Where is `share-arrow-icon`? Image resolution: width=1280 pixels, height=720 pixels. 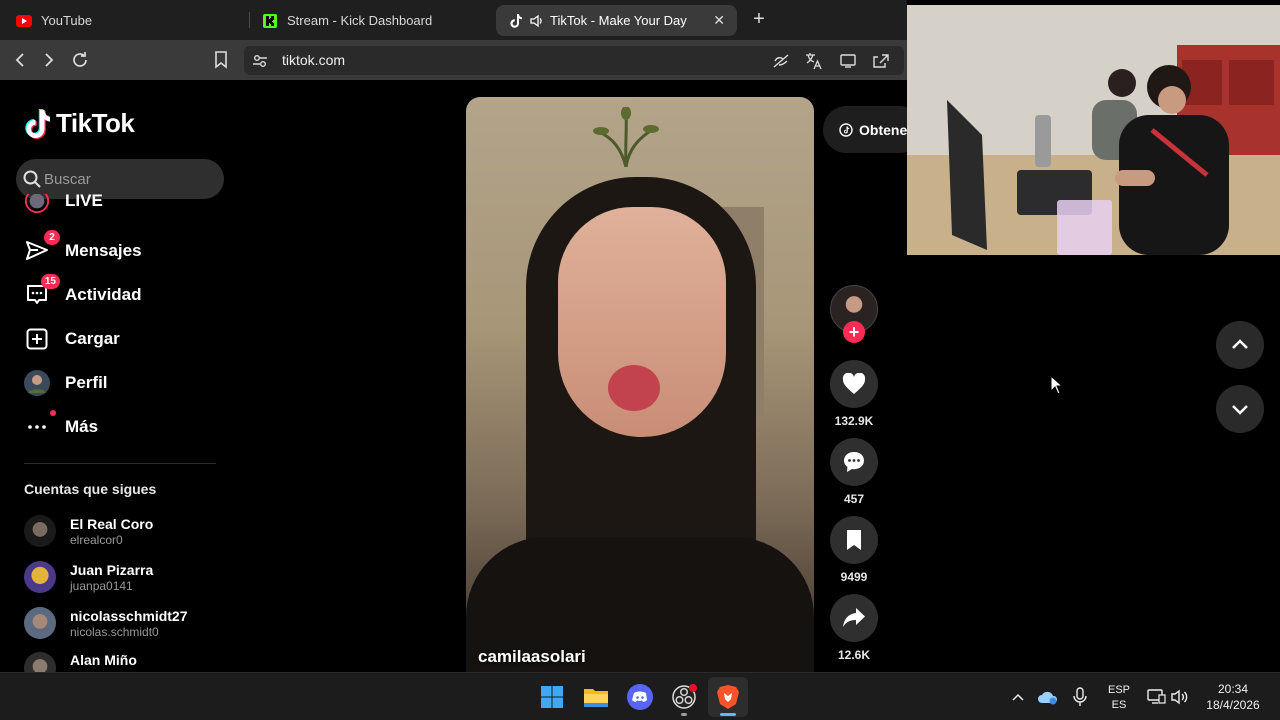 share-arrow-icon is located at coordinates (854, 617).